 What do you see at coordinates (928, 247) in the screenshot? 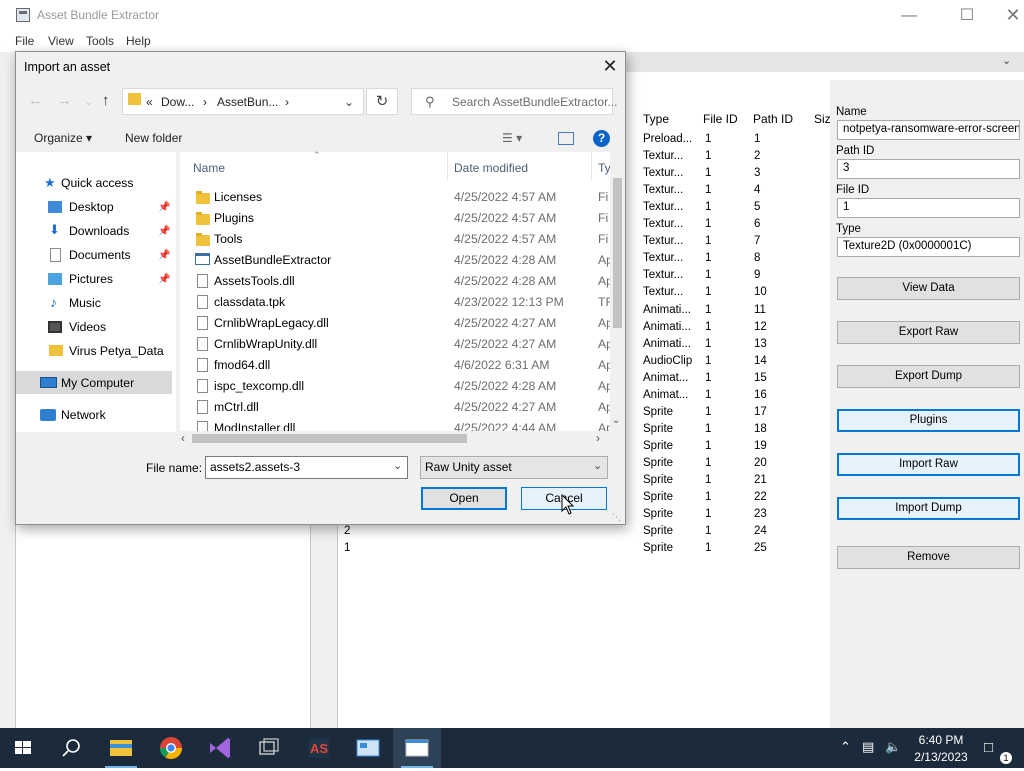
I see `type-field: Texture2D (0x0000001C)` at bounding box center [928, 247].